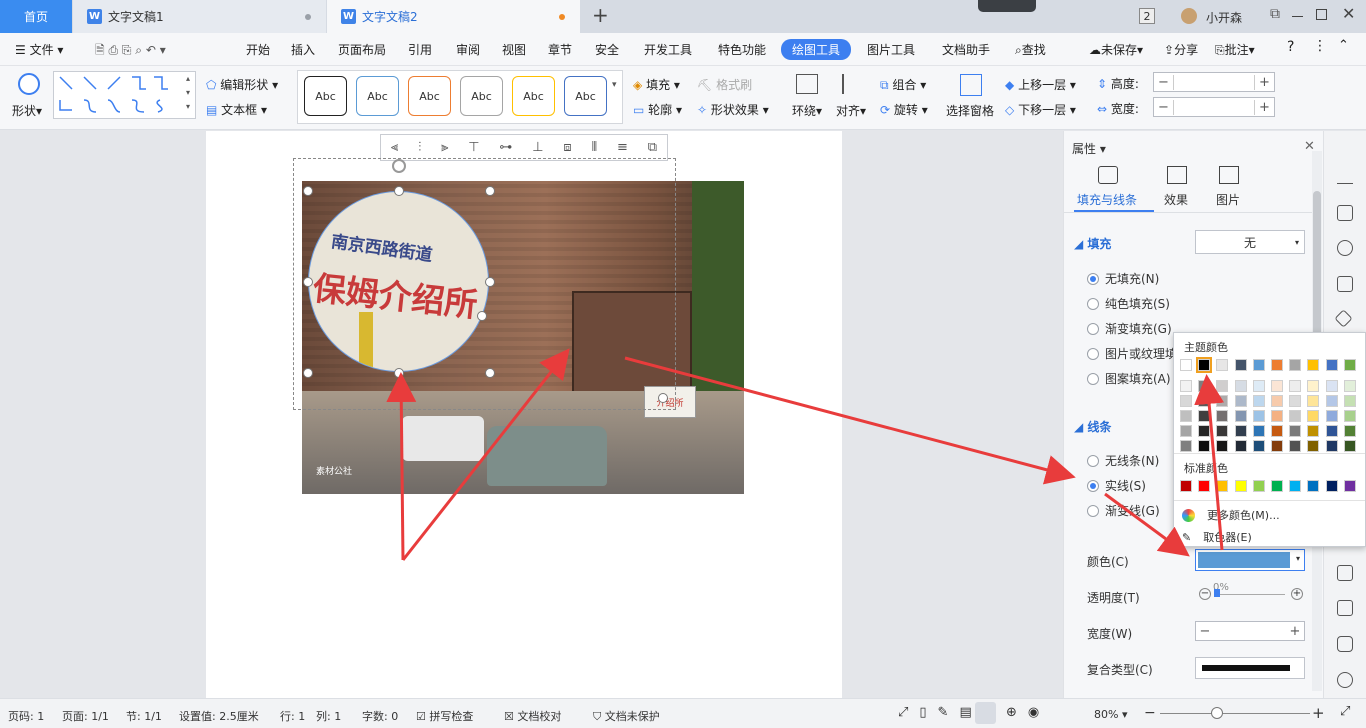 The image size is (1366, 728). Describe the element at coordinates (632, 716) in the screenshot. I see `protect-label: 文档未保护` at that location.